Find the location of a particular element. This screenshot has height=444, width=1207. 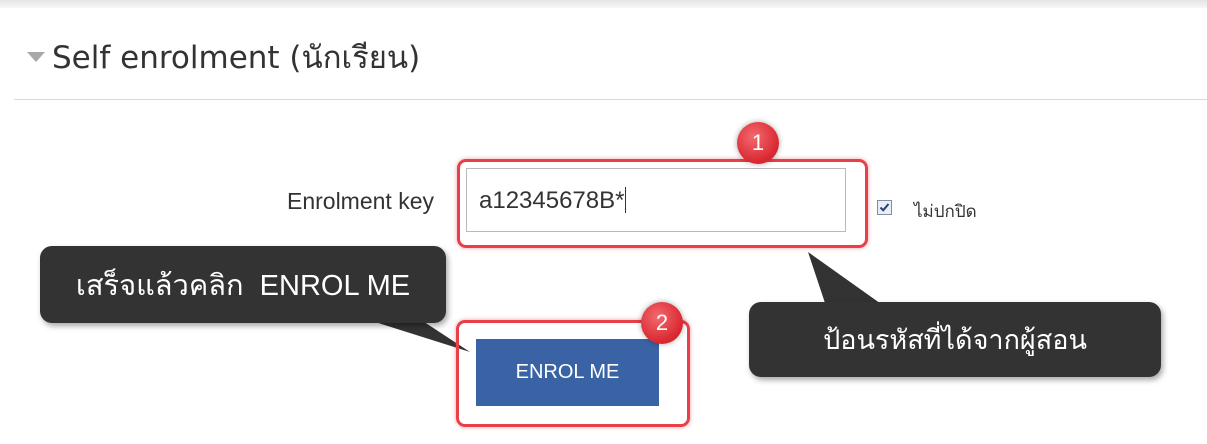

step2-number: 2 is located at coordinates (662, 322).